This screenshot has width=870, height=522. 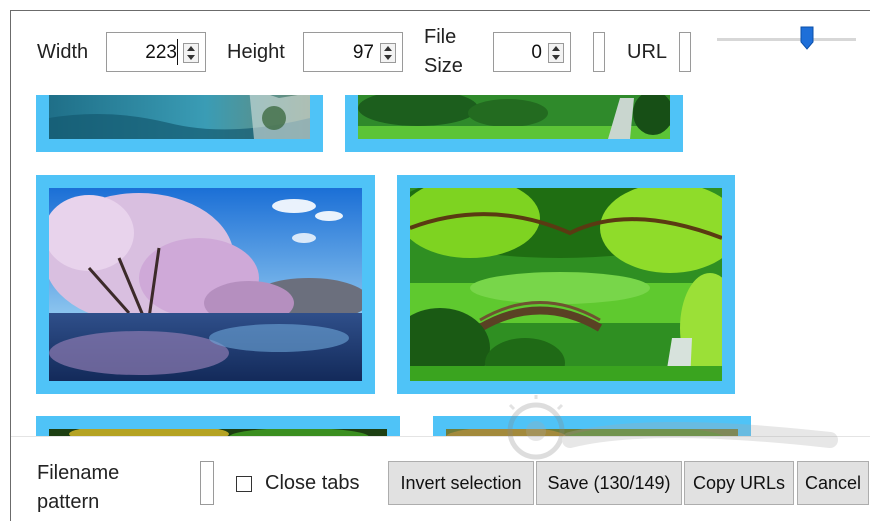 I want to click on filesize-label-line1: File, so click(x=440, y=37).